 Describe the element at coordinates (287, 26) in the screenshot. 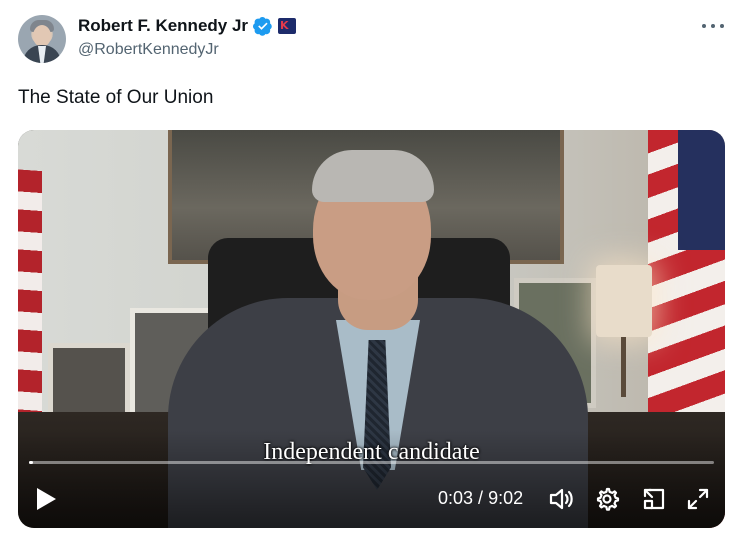

I see `kennedy-campaign-badge-icon: K` at that location.